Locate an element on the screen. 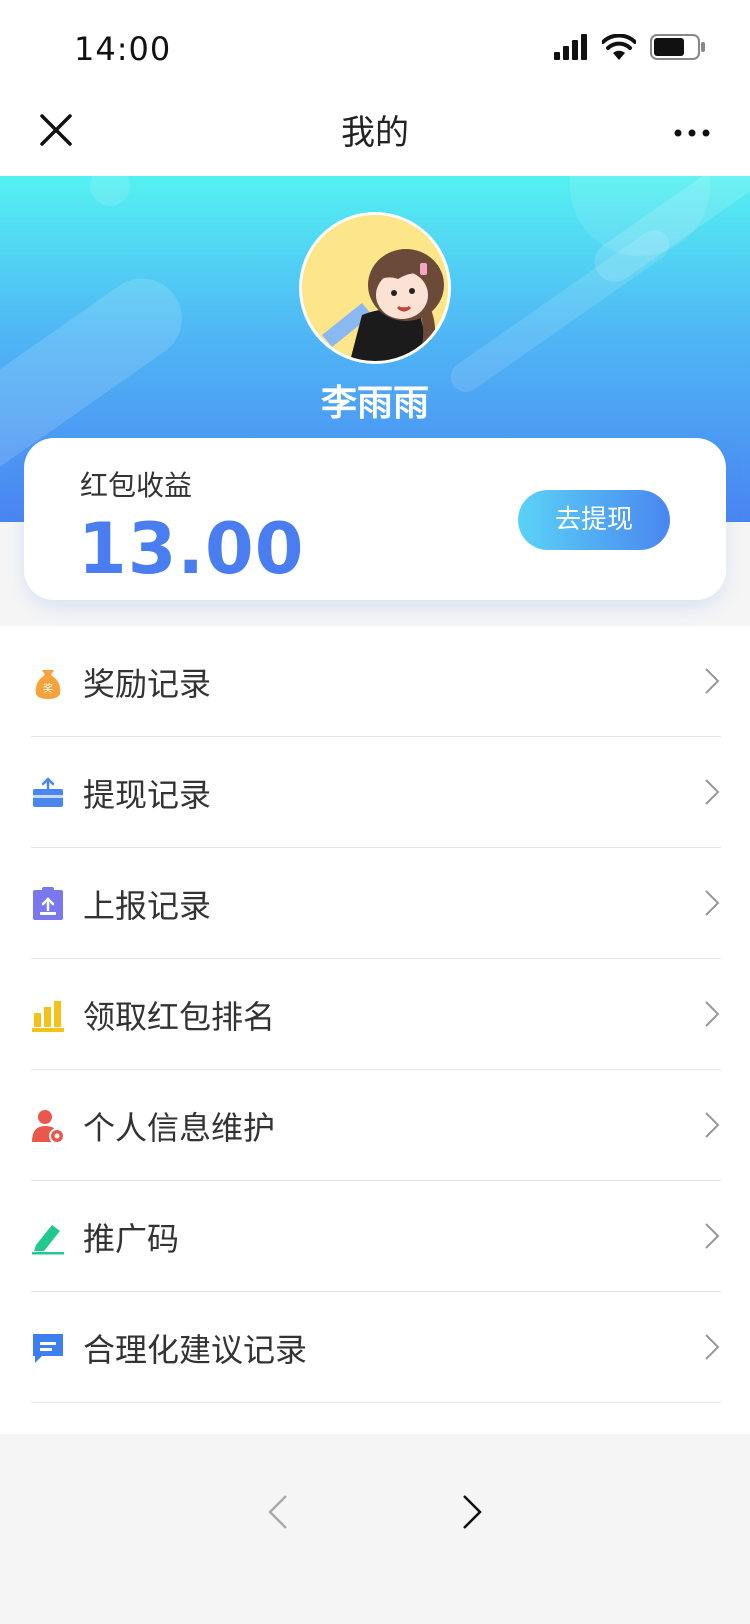 The width and height of the screenshot is (750, 1624). menu-item-withdraw-records: 提现记录 is located at coordinates (375, 792).